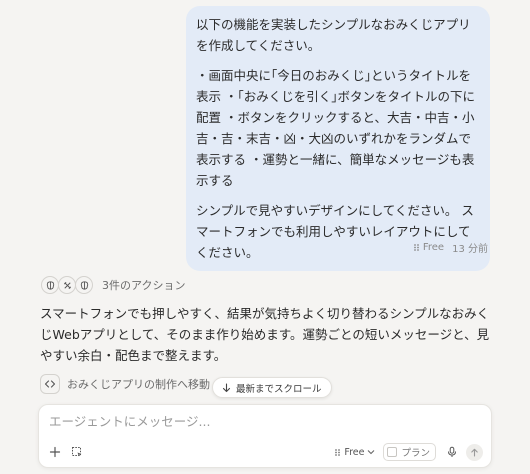 The image size is (530, 474). I want to click on actions-summary: 3件のアクション, so click(113, 285).